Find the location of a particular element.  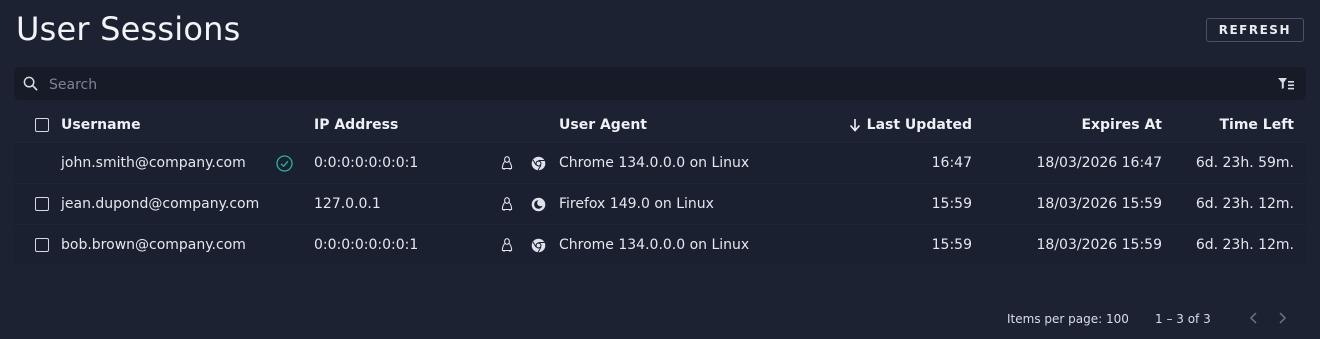

current-session-check-icon is located at coordinates (284, 163).